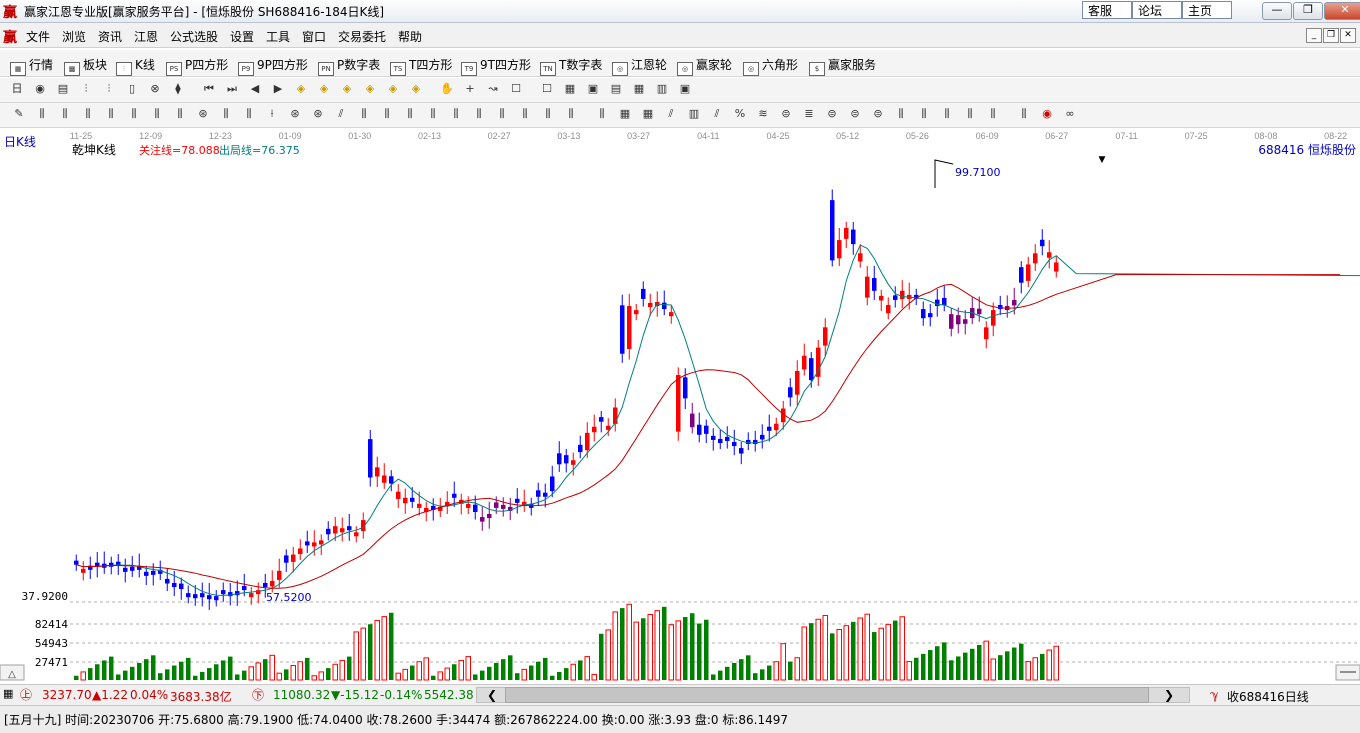 Image resolution: width=1360 pixels, height=733 pixels. Describe the element at coordinates (38, 36) in the screenshot. I see `menu-file: 文件` at that location.